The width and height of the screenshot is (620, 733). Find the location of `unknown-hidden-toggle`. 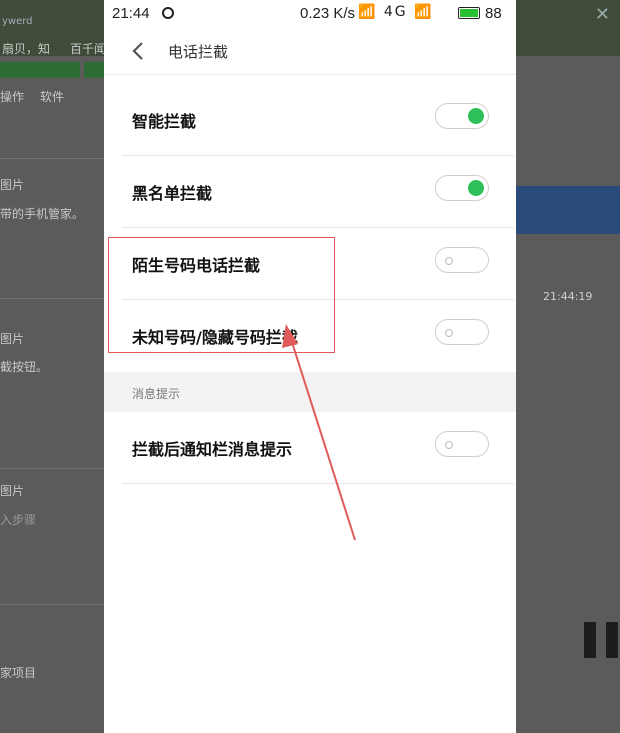

unknown-hidden-toggle is located at coordinates (462, 332).